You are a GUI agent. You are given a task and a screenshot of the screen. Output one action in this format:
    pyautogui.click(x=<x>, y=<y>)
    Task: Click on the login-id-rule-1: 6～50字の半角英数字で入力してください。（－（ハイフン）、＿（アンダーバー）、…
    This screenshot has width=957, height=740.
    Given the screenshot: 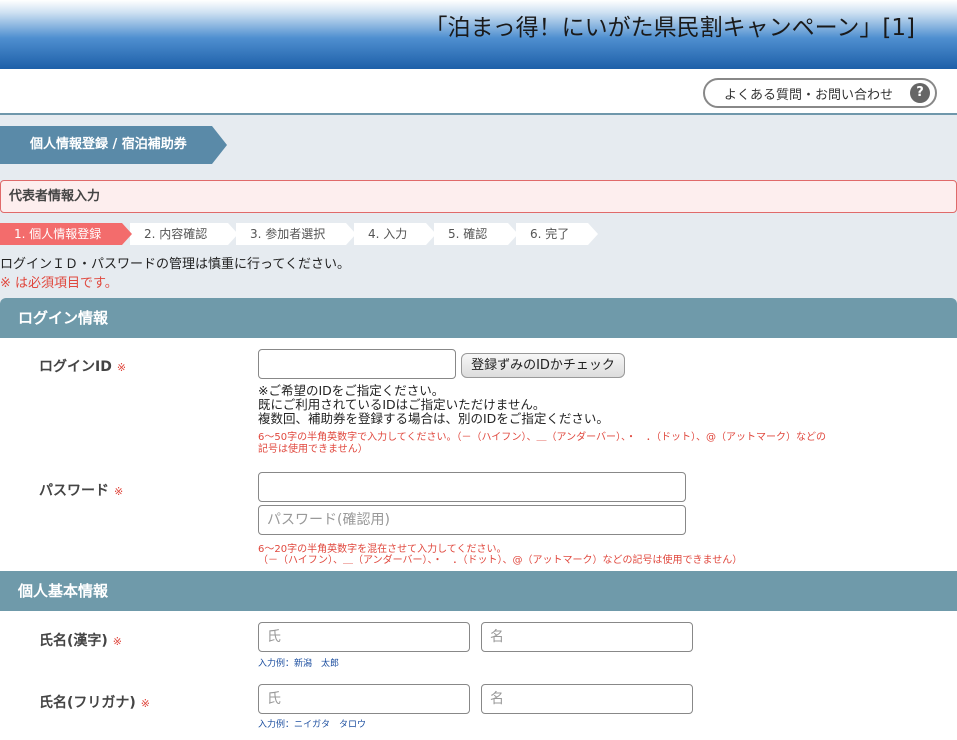 What is the action you would take?
    pyautogui.click(x=542, y=437)
    